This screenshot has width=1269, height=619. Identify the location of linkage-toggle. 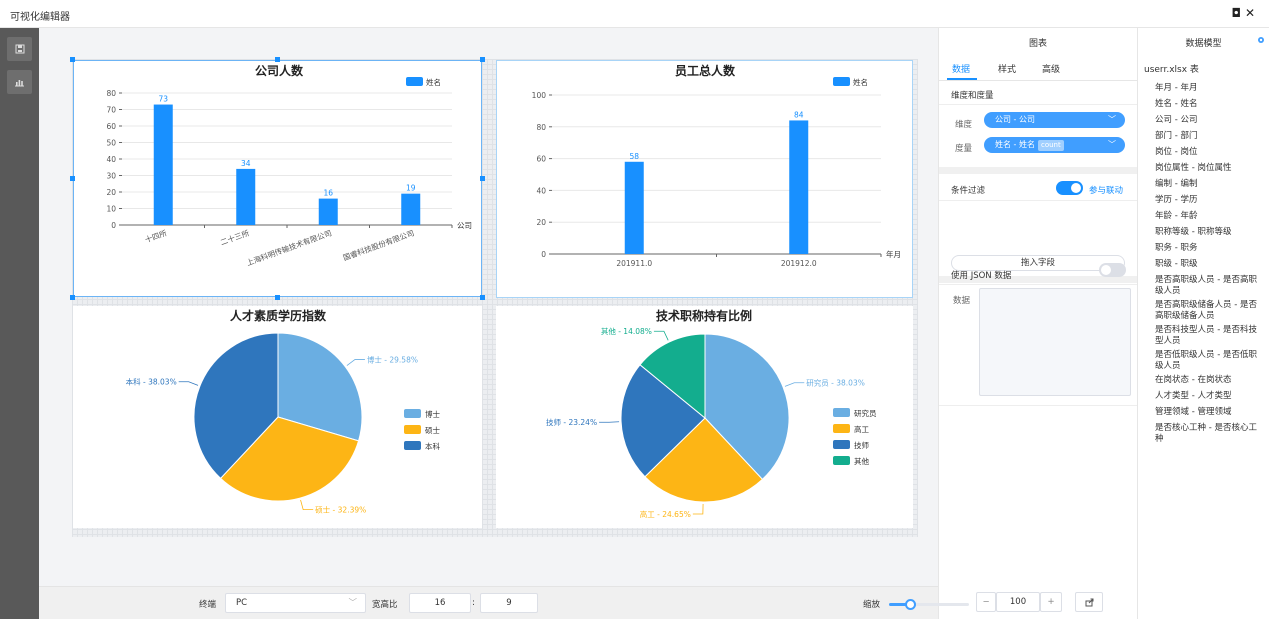
(1069, 188).